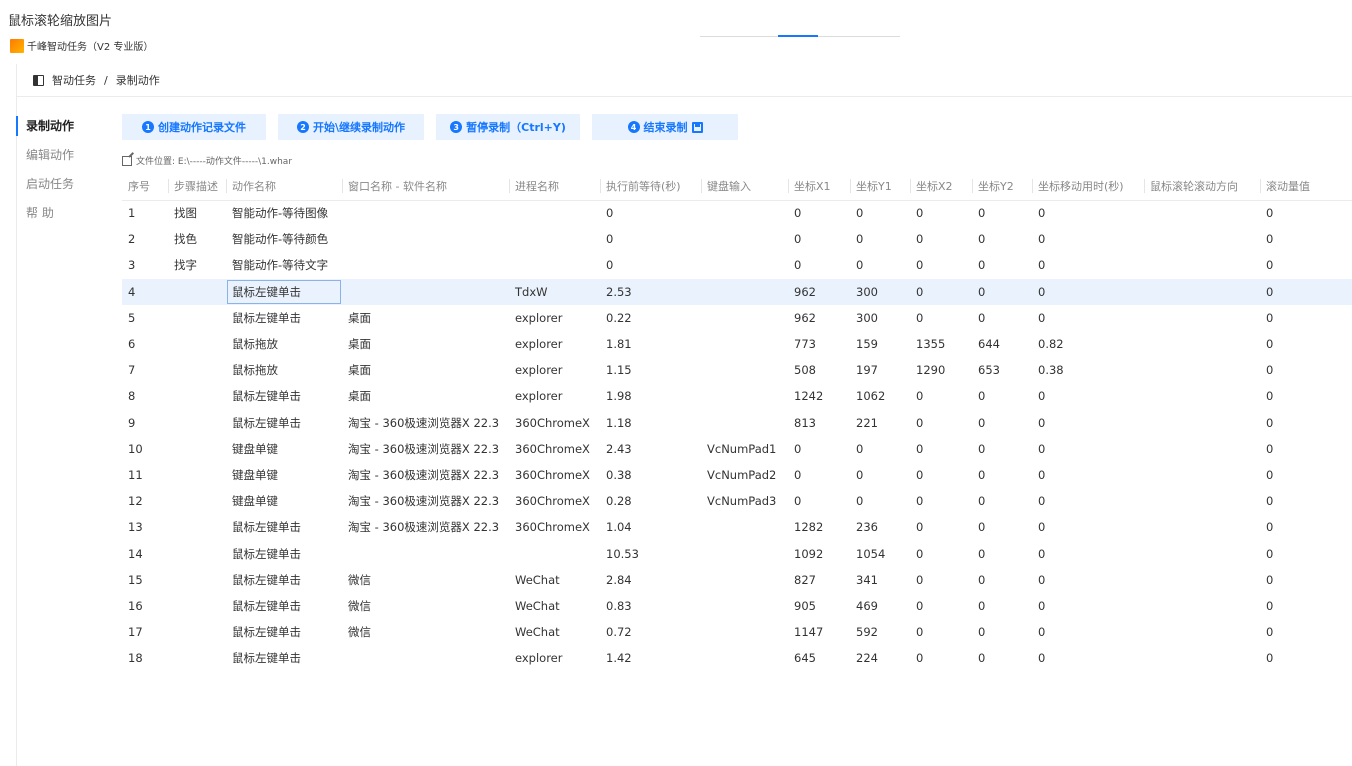 Image resolution: width=1352 pixels, height=766 pixels. I want to click on table-cell: 1242, so click(819, 396).